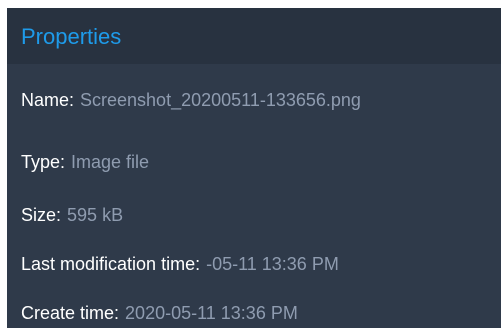  I want to click on property-row-name: Name: Screenshot_20200511-133656.png, so click(191, 100).